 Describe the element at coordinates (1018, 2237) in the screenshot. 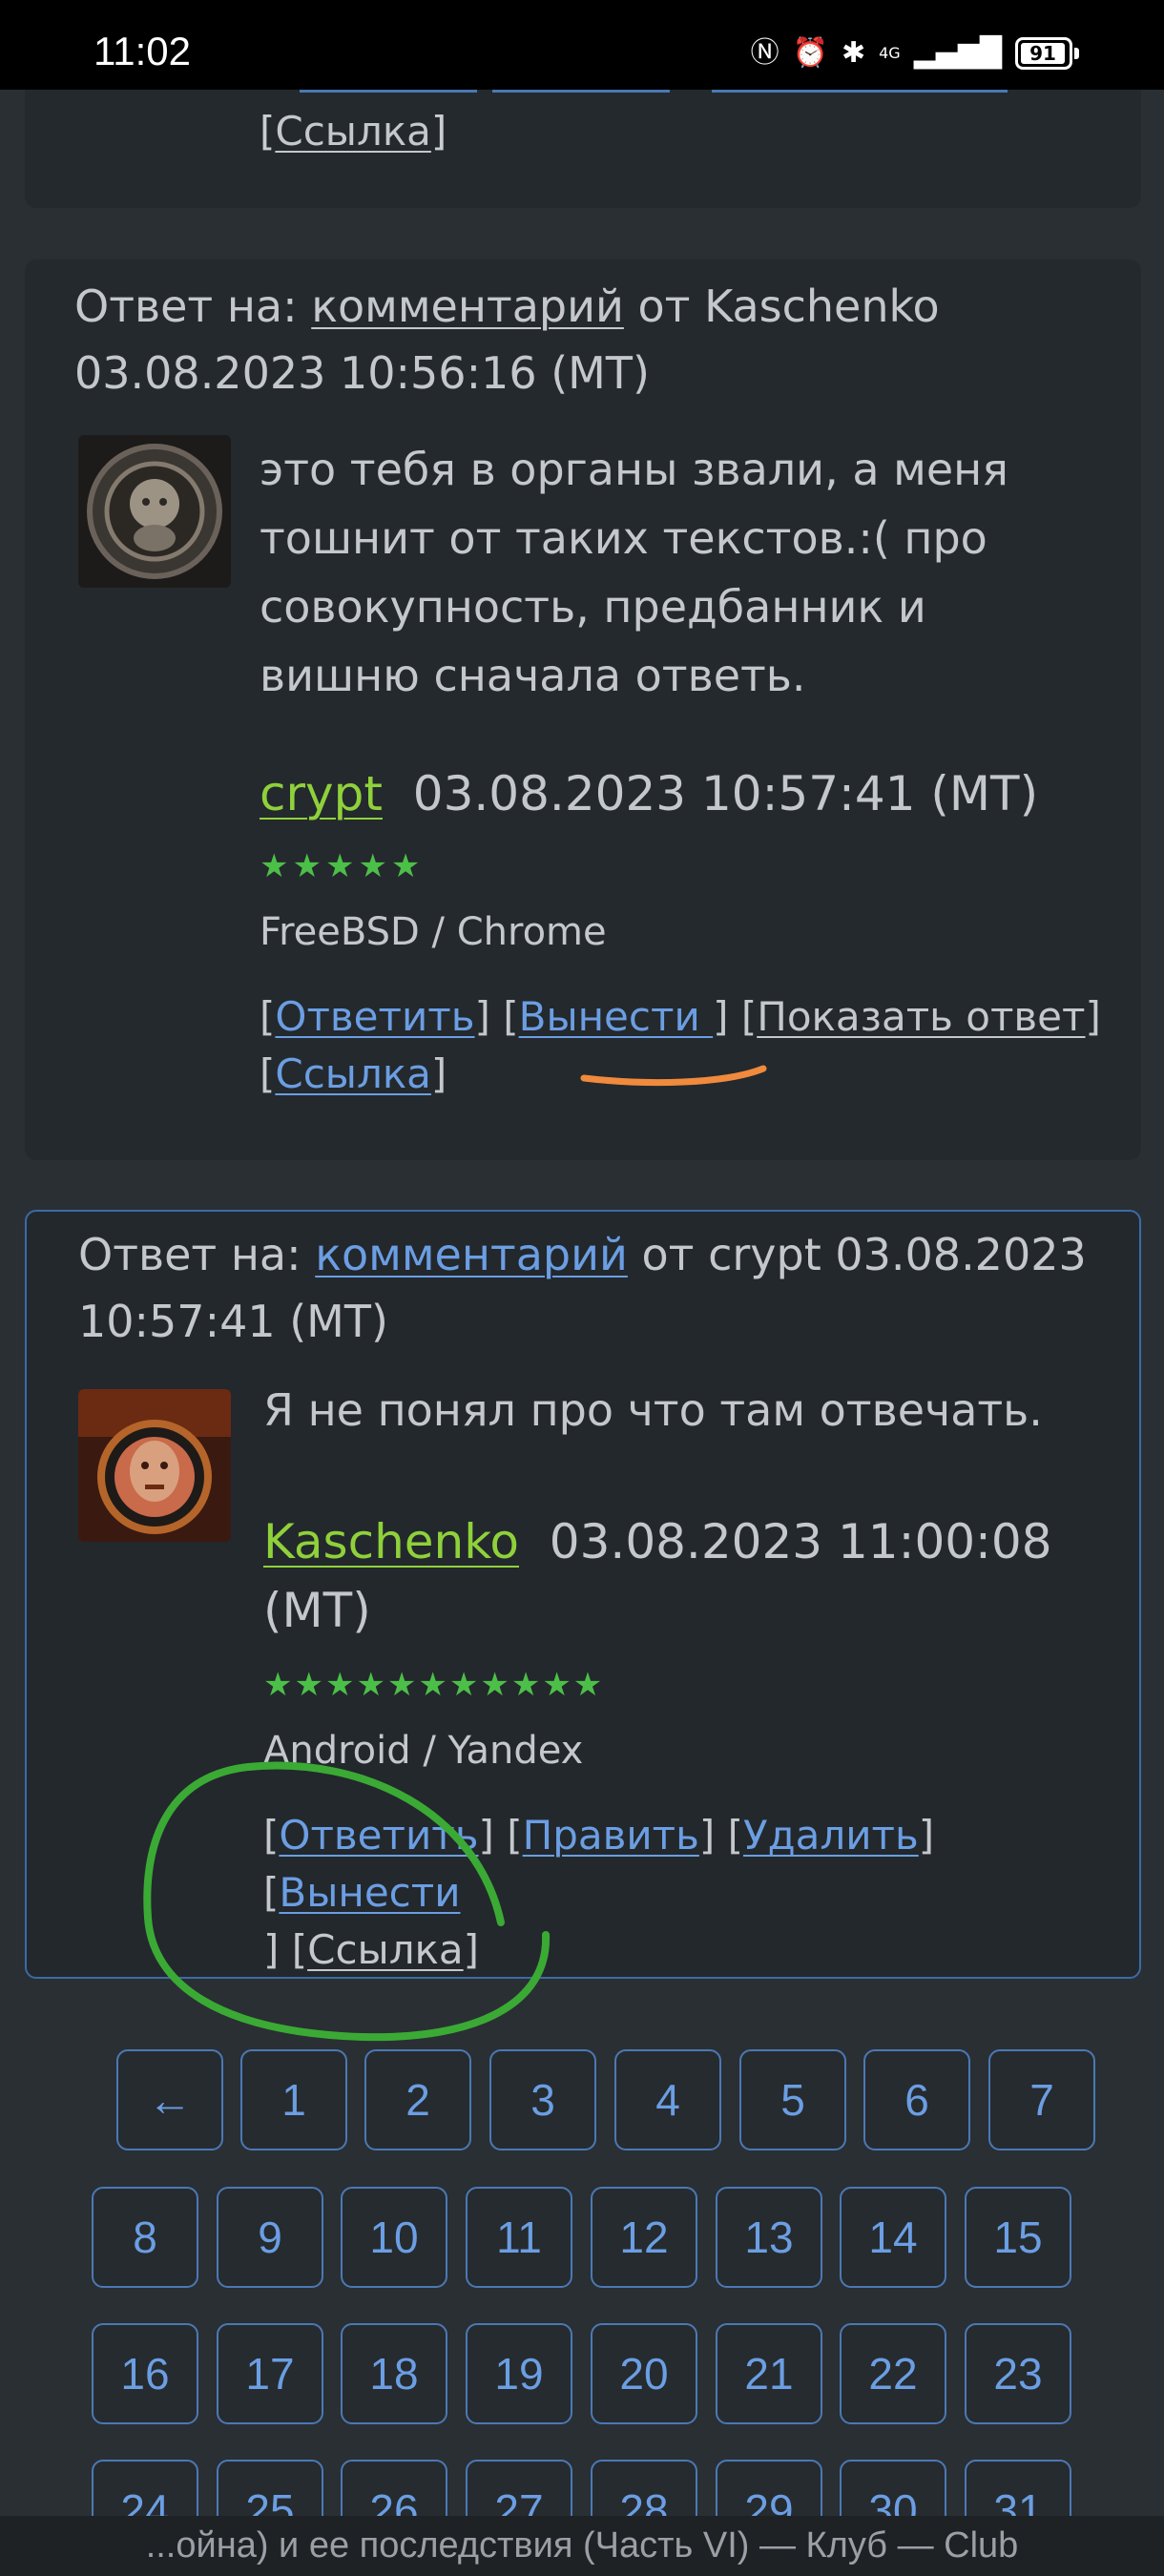

I see `page-button: 15` at that location.